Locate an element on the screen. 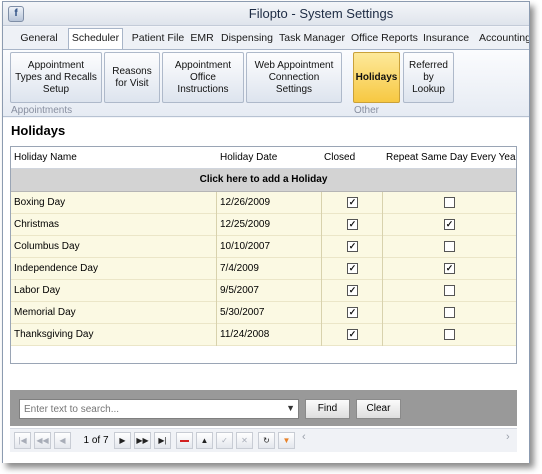 This screenshot has height=474, width=542. table-row: Independence Day 7/4/2009 ✓ ✓ is located at coordinates (263, 269).